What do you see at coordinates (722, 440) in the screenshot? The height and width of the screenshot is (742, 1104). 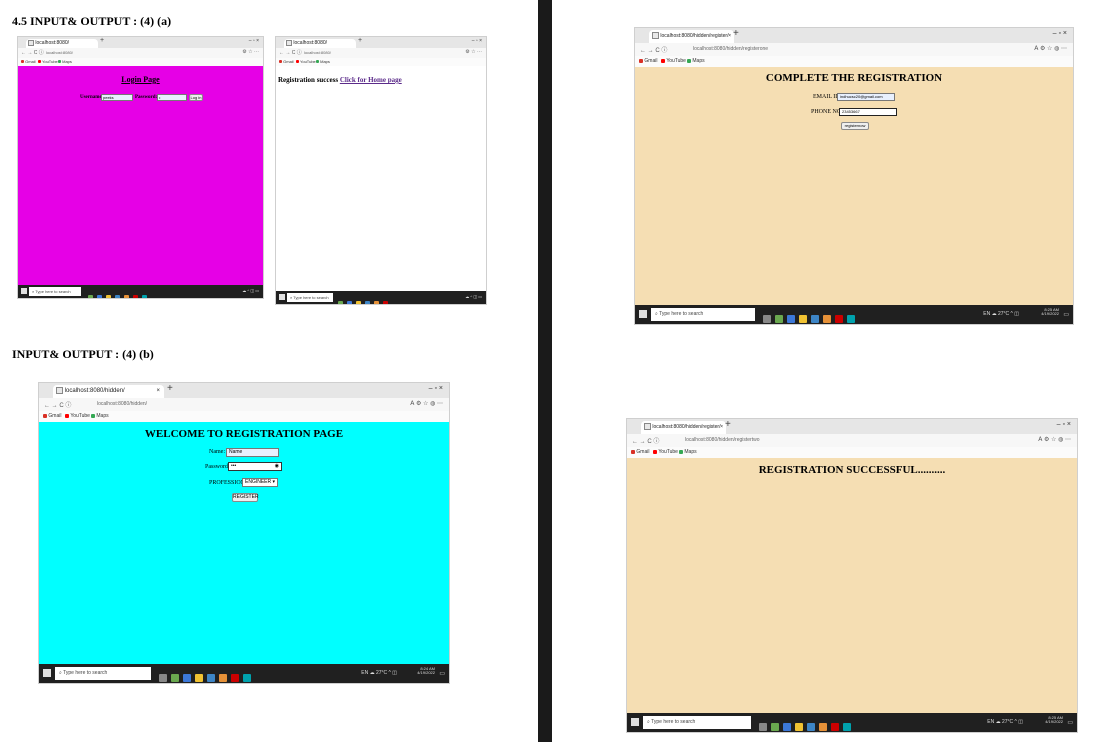 I see `url-field: localhost:8080/hidden/registertwo` at bounding box center [722, 440].